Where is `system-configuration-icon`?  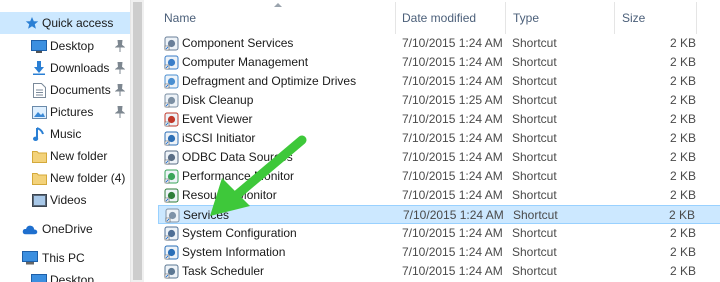 system-configuration-icon is located at coordinates (171, 233).